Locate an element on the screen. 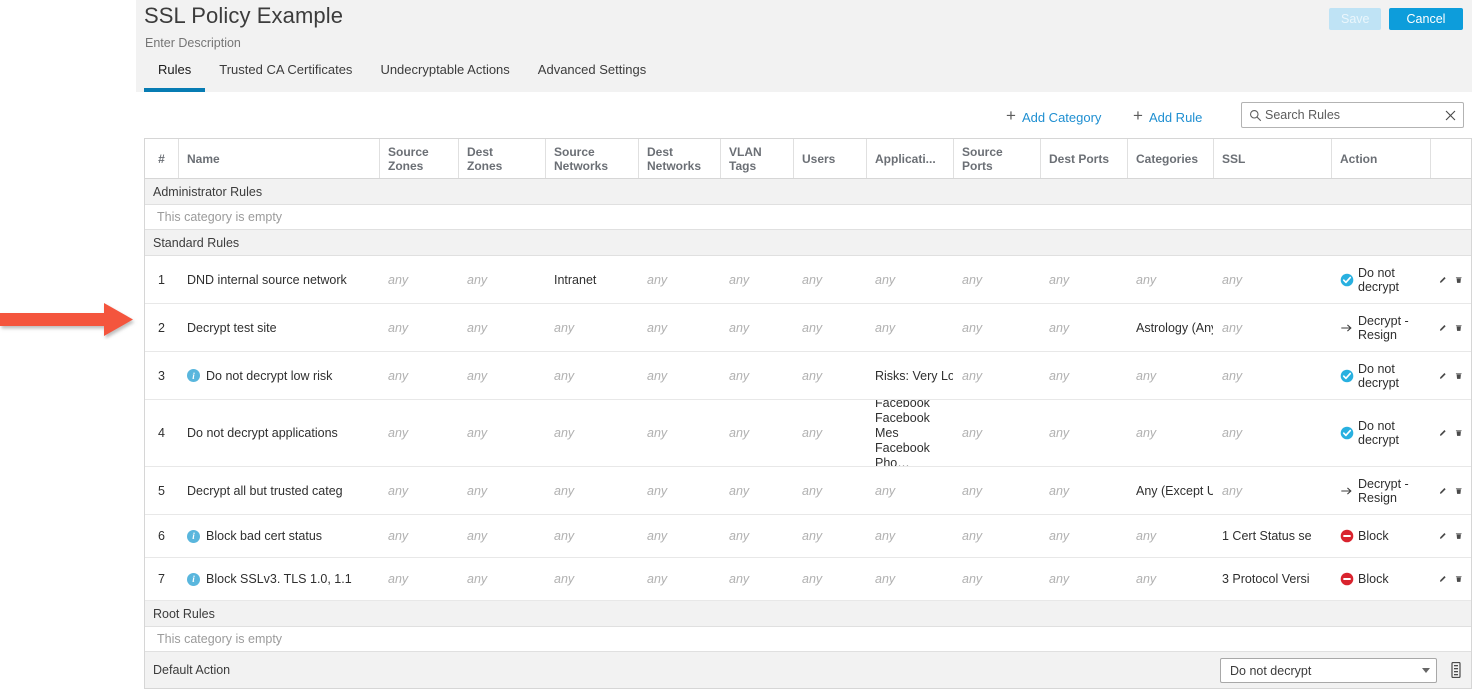 The image size is (1472, 692). save-button: Save is located at coordinates (1355, 19).